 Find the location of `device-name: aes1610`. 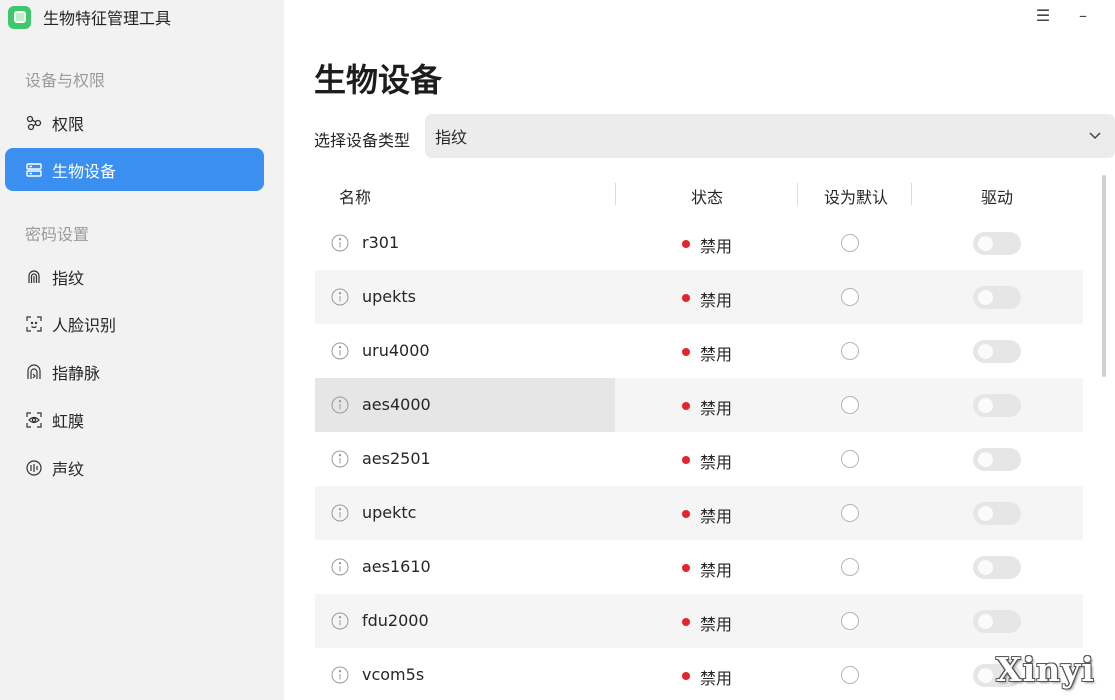

device-name: aes1610 is located at coordinates (396, 566).